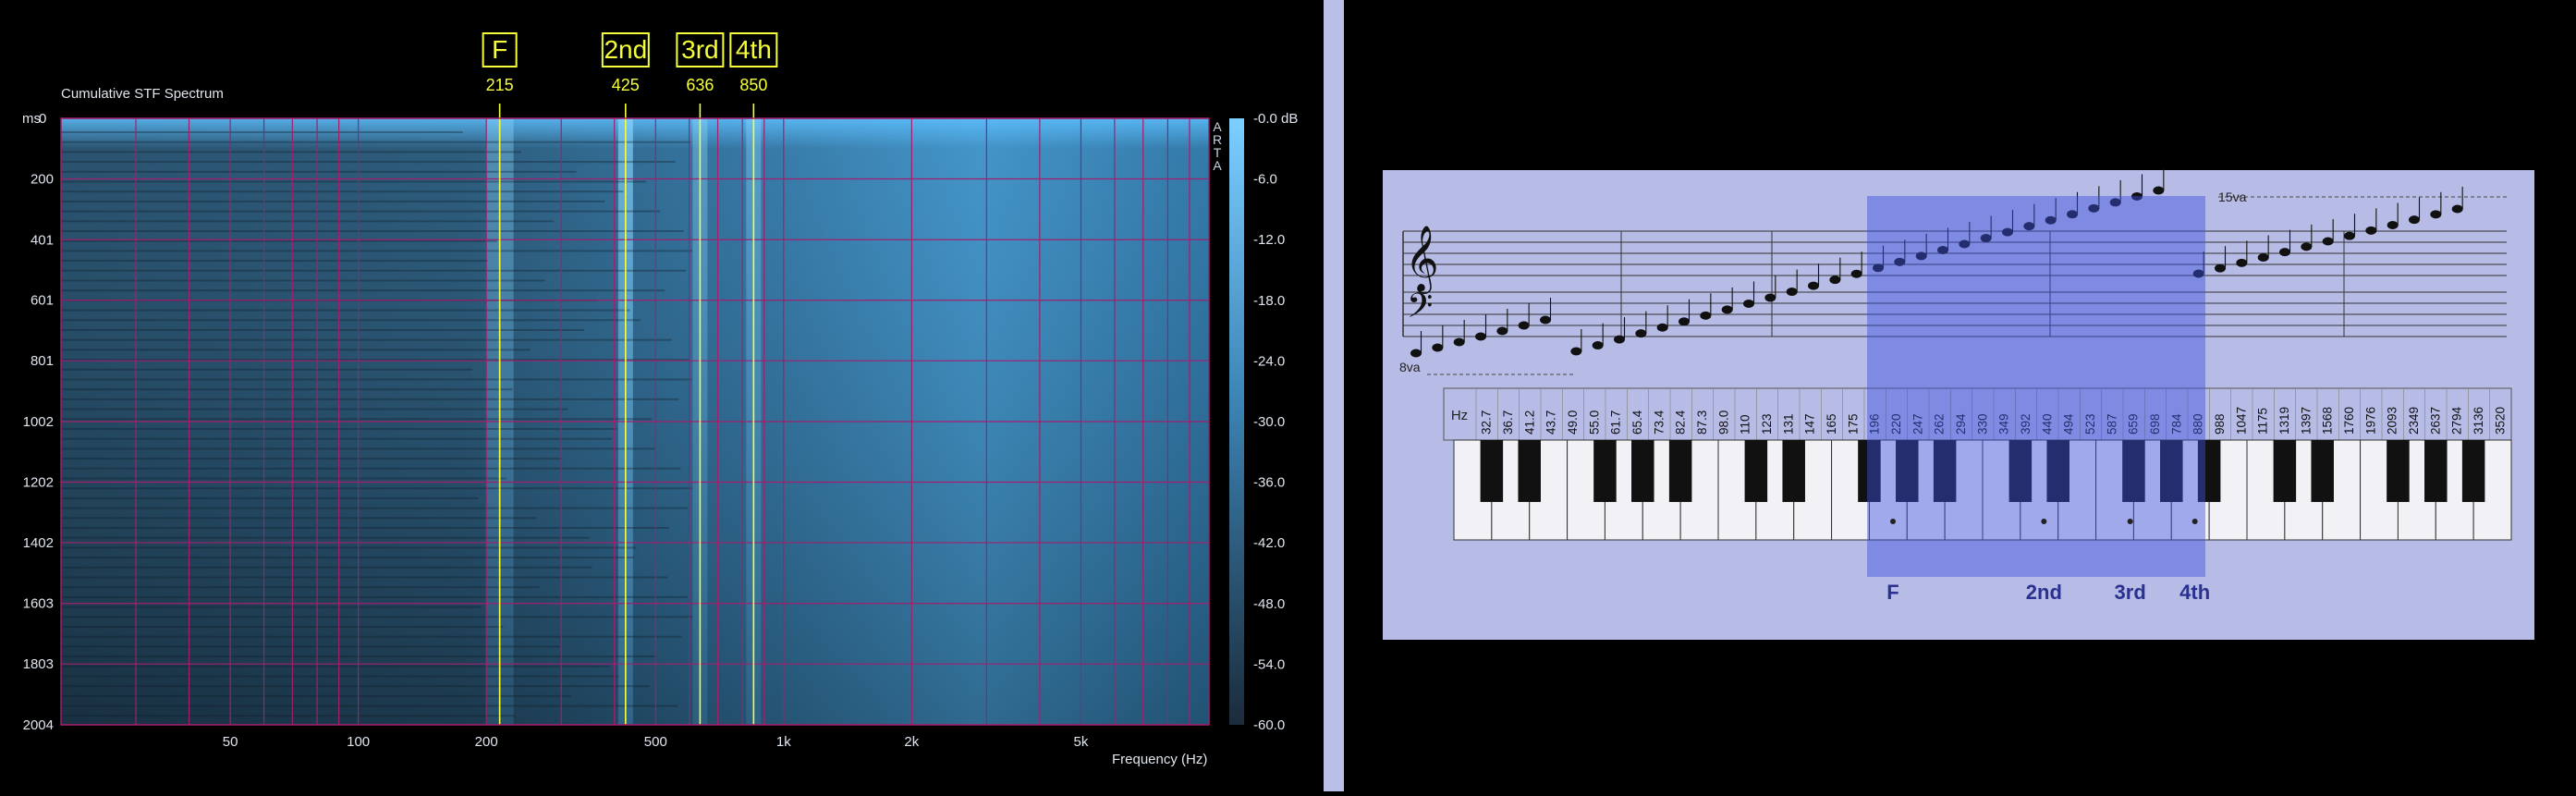 The image size is (2576, 796). What do you see at coordinates (1508, 422) in the screenshot?
I see `frequency-value: 36.7` at bounding box center [1508, 422].